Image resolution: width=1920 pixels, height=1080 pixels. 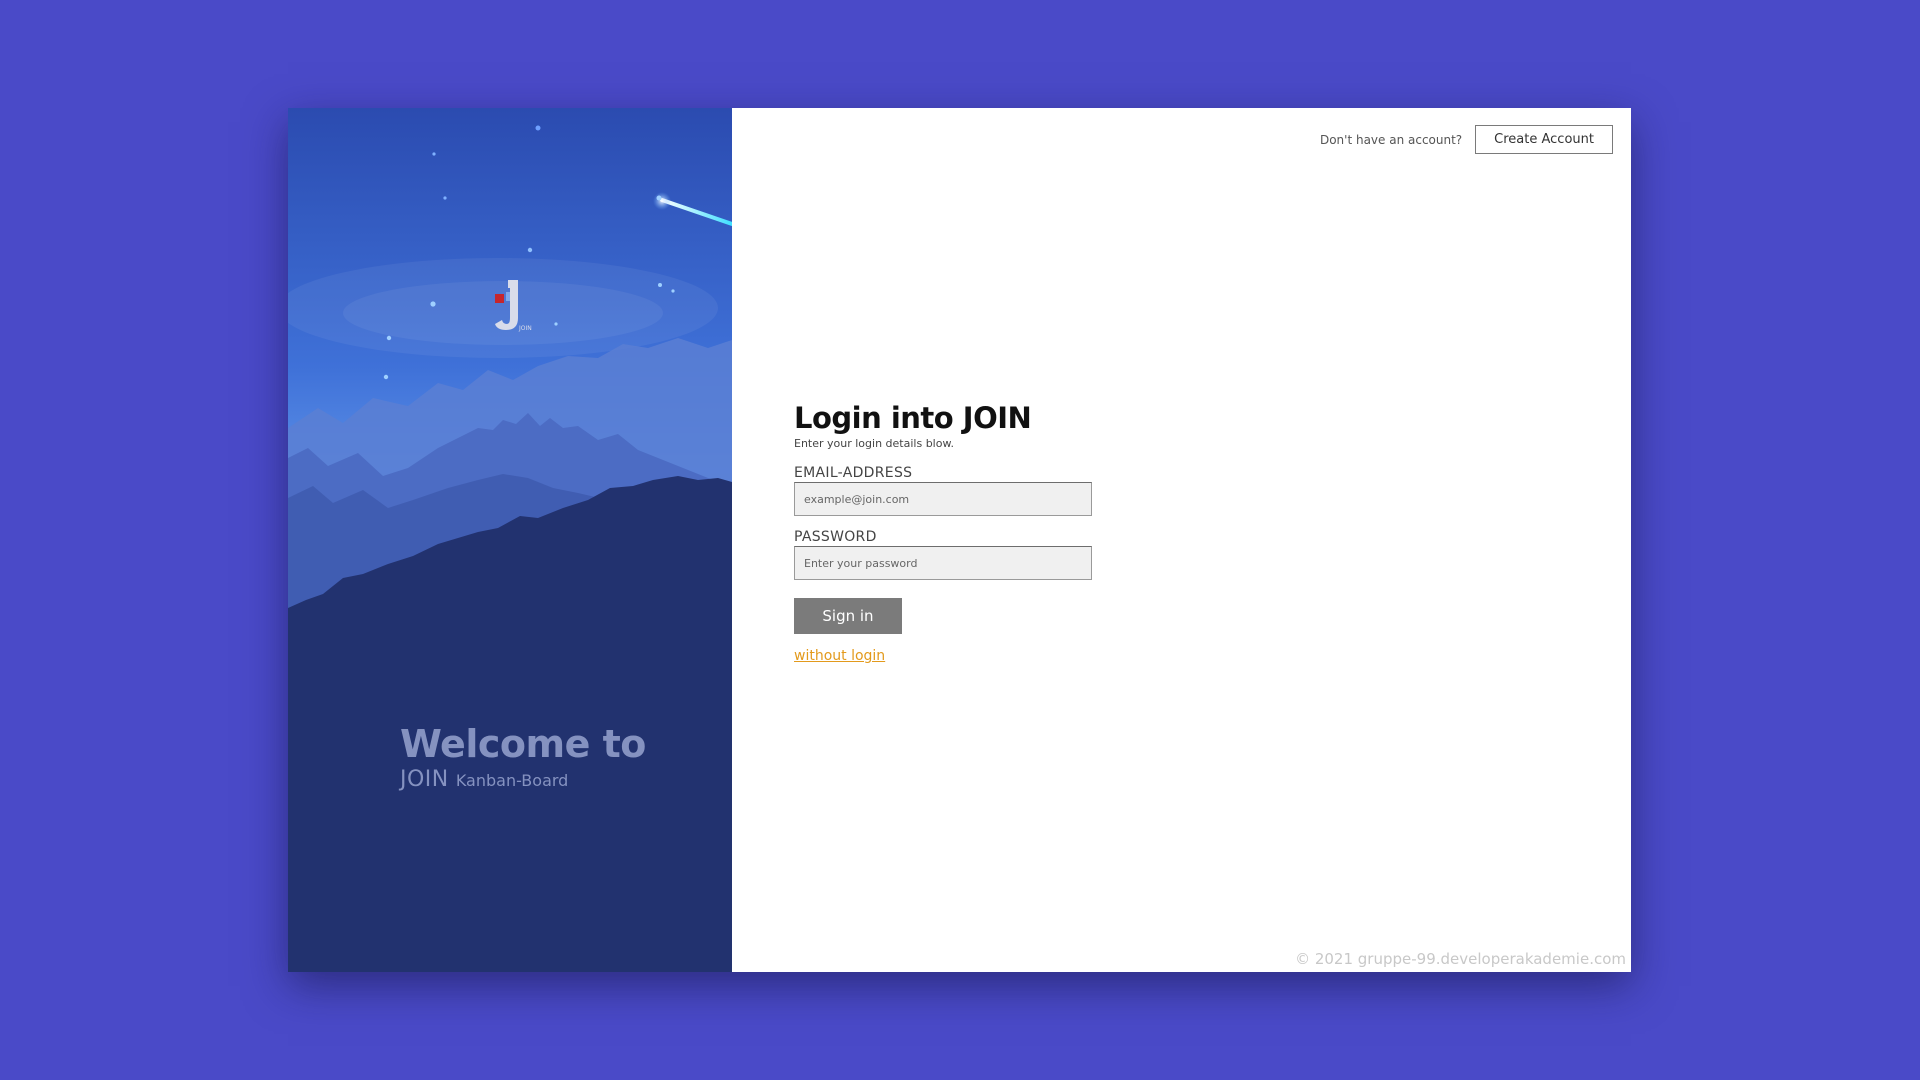 What do you see at coordinates (424, 779) in the screenshot?
I see `welcome-brand: JOIN` at bounding box center [424, 779].